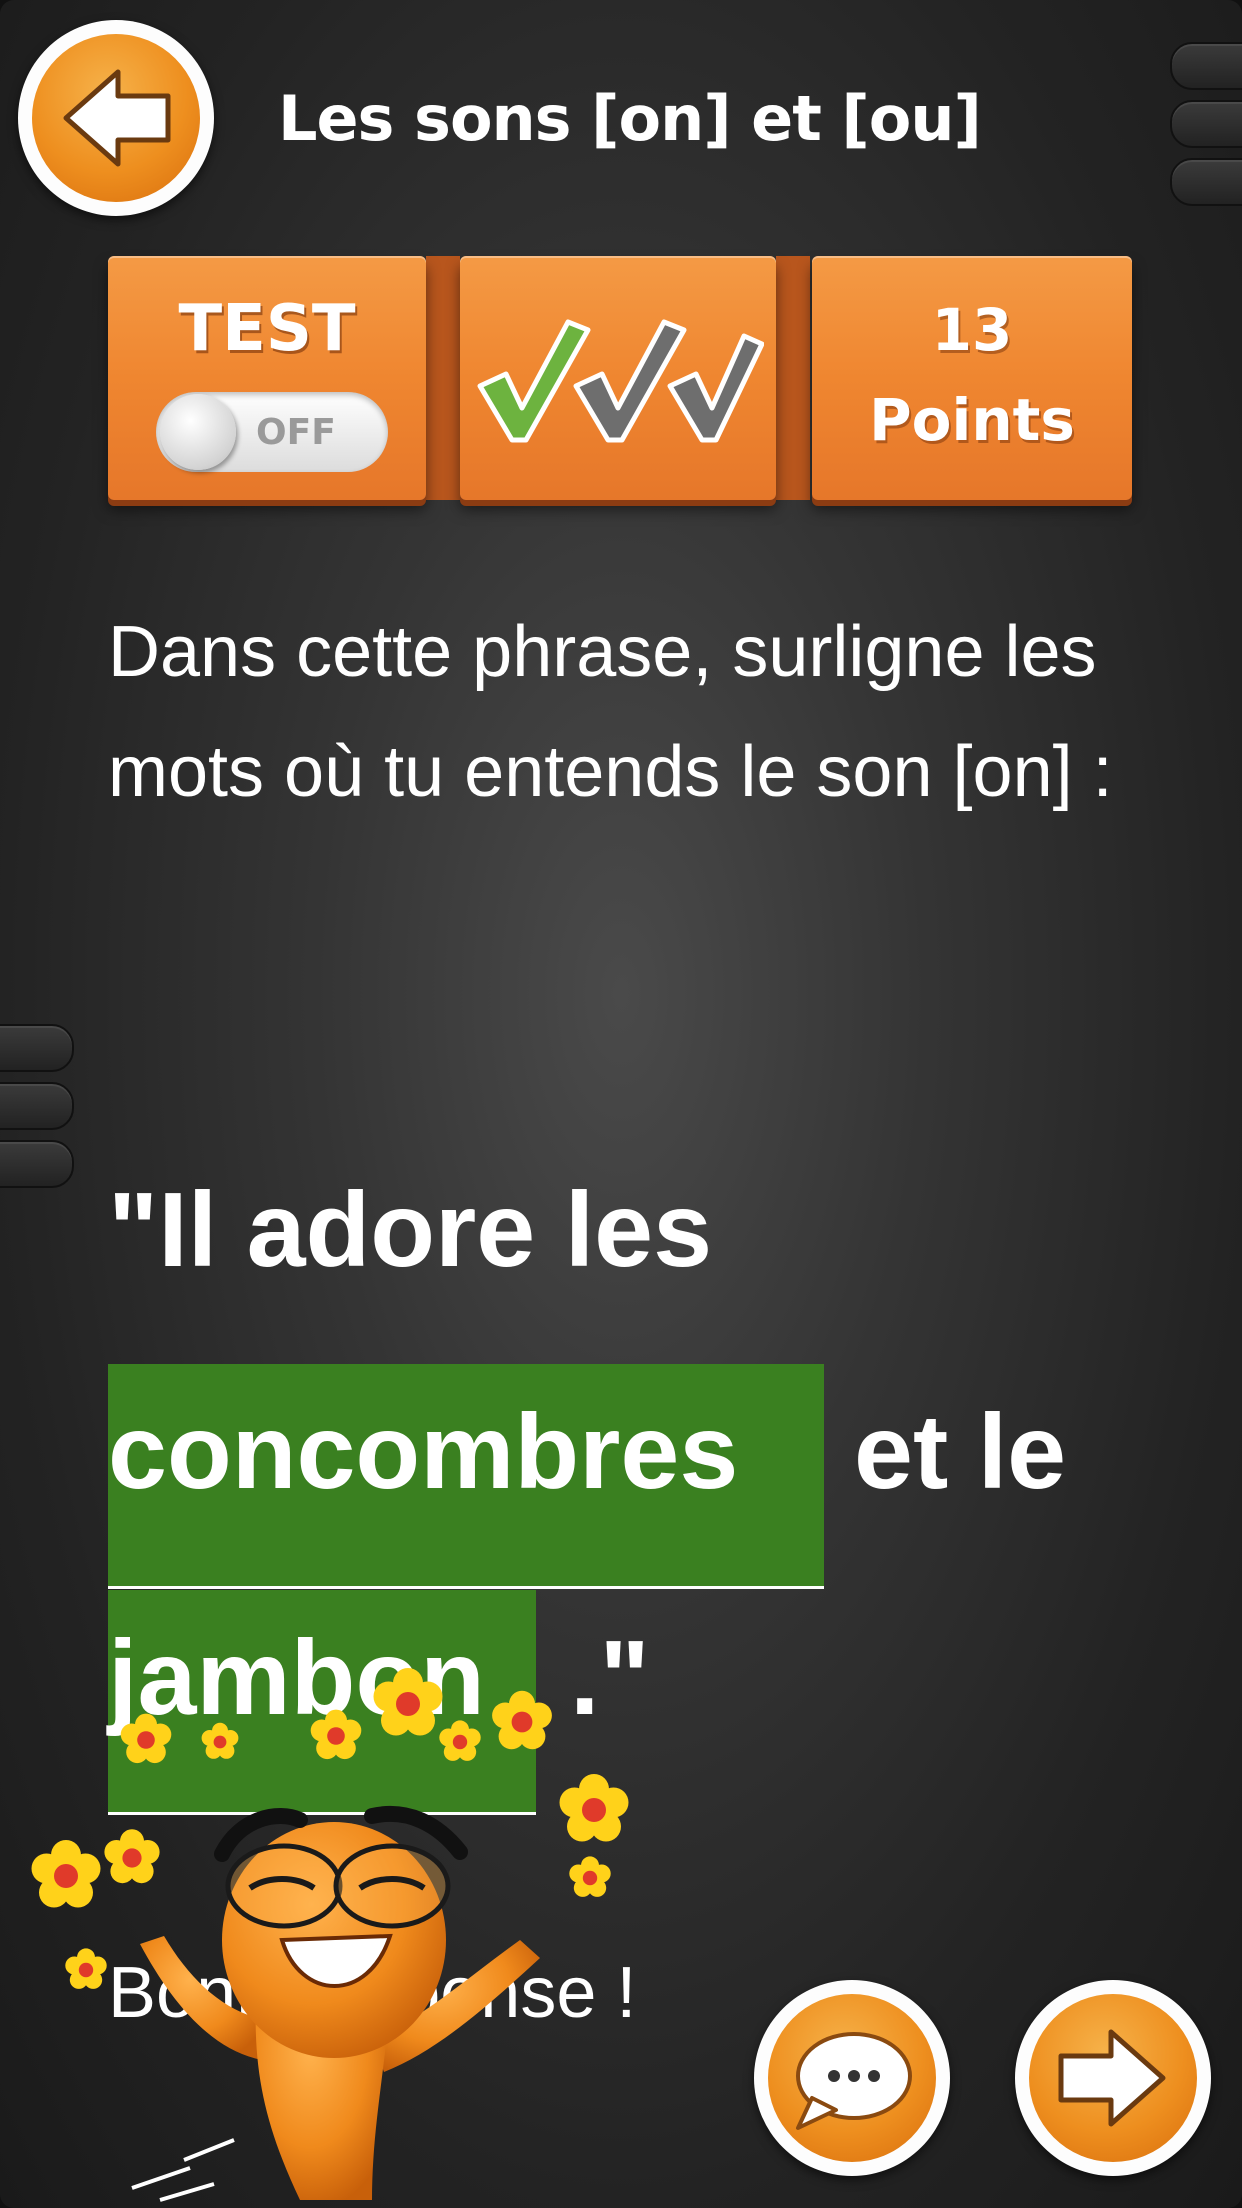 The width and height of the screenshot is (1242, 2208). What do you see at coordinates (972, 378) in the screenshot?
I see `points-panel: 13 Points` at bounding box center [972, 378].